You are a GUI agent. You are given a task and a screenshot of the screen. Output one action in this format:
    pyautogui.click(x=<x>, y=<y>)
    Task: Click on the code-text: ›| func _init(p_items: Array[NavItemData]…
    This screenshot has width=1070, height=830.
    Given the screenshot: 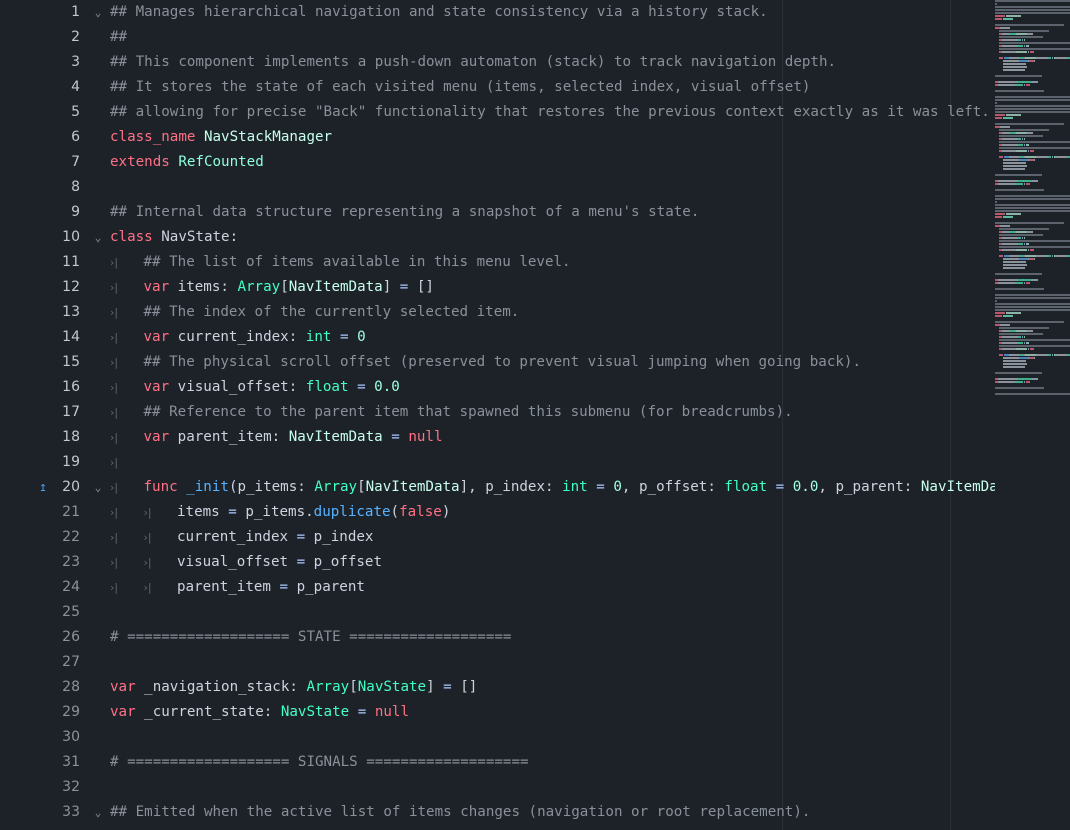 What is the action you would take?
    pyautogui.click(x=558, y=487)
    